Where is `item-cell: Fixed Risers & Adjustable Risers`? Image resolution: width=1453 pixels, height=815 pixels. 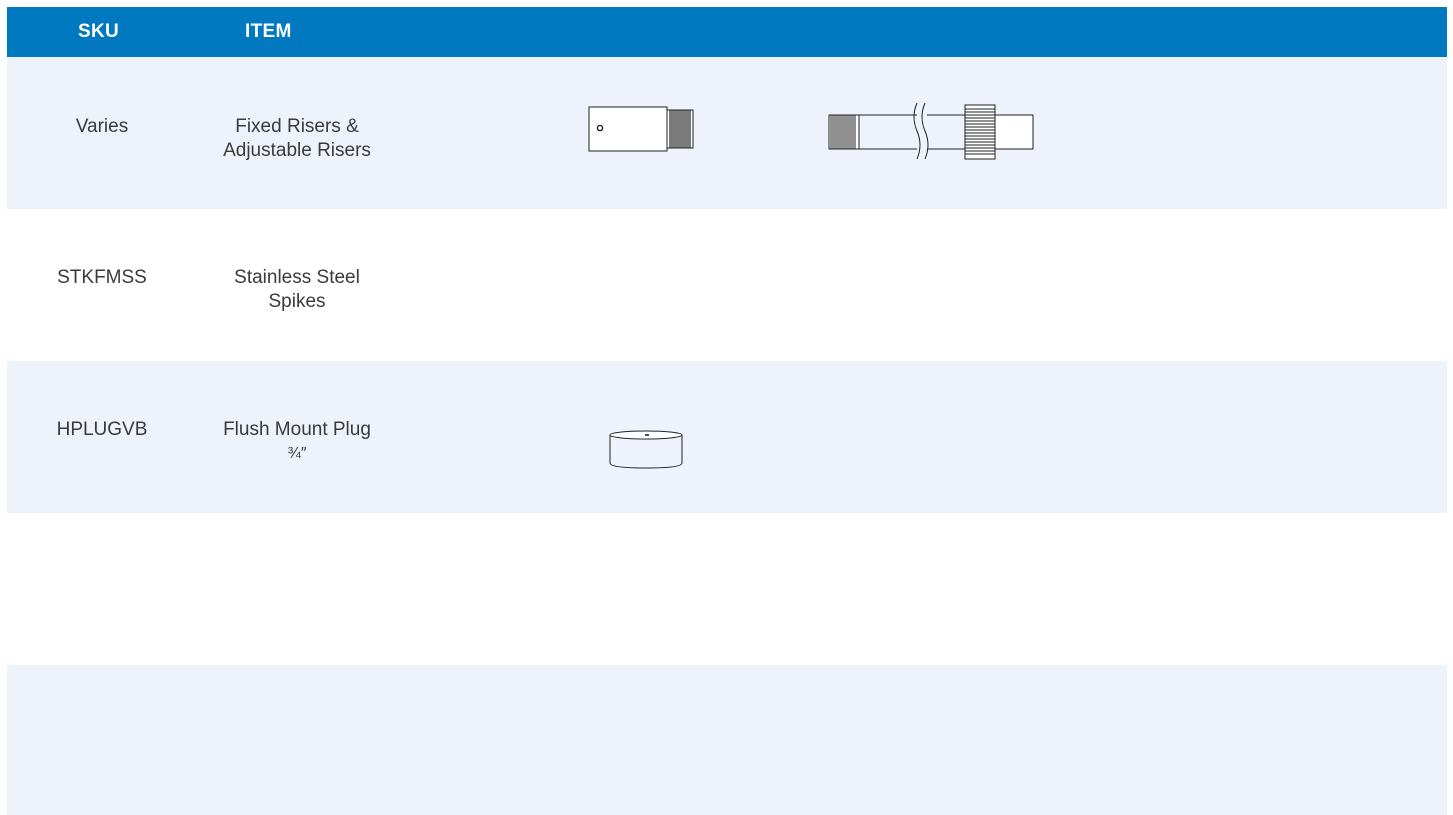
item-cell: Fixed Risers & Adjustable Risers is located at coordinates (297, 139).